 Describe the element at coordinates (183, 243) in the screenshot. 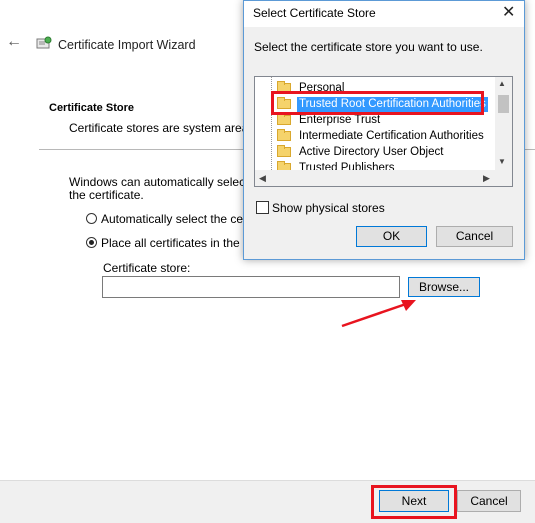

I see `radio-place-all-label: Place all certificates in the follo` at that location.